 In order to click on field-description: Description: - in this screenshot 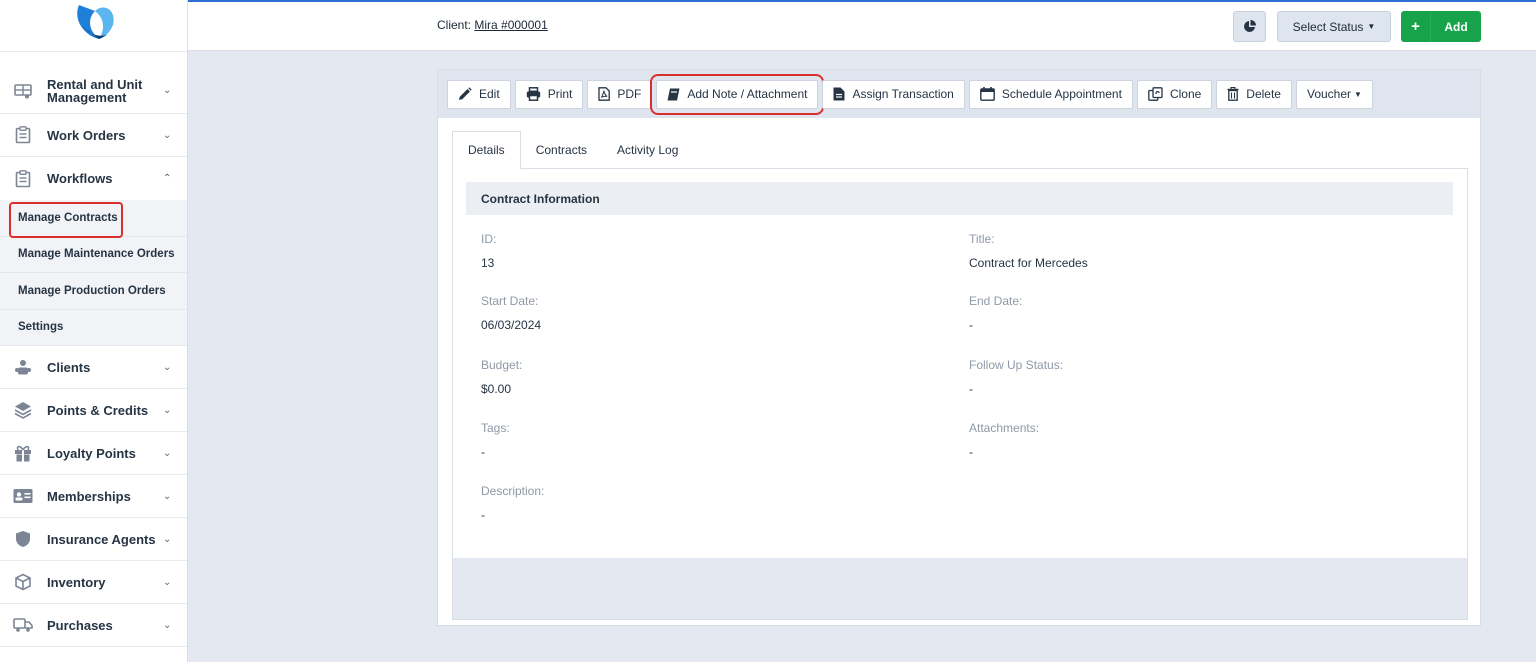, I will do `click(512, 503)`.